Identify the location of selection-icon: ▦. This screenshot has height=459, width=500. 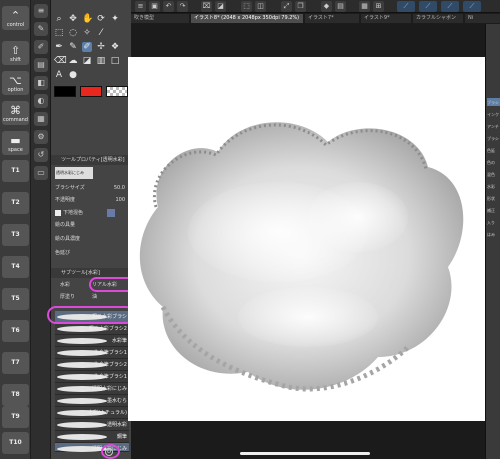
(364, 6).